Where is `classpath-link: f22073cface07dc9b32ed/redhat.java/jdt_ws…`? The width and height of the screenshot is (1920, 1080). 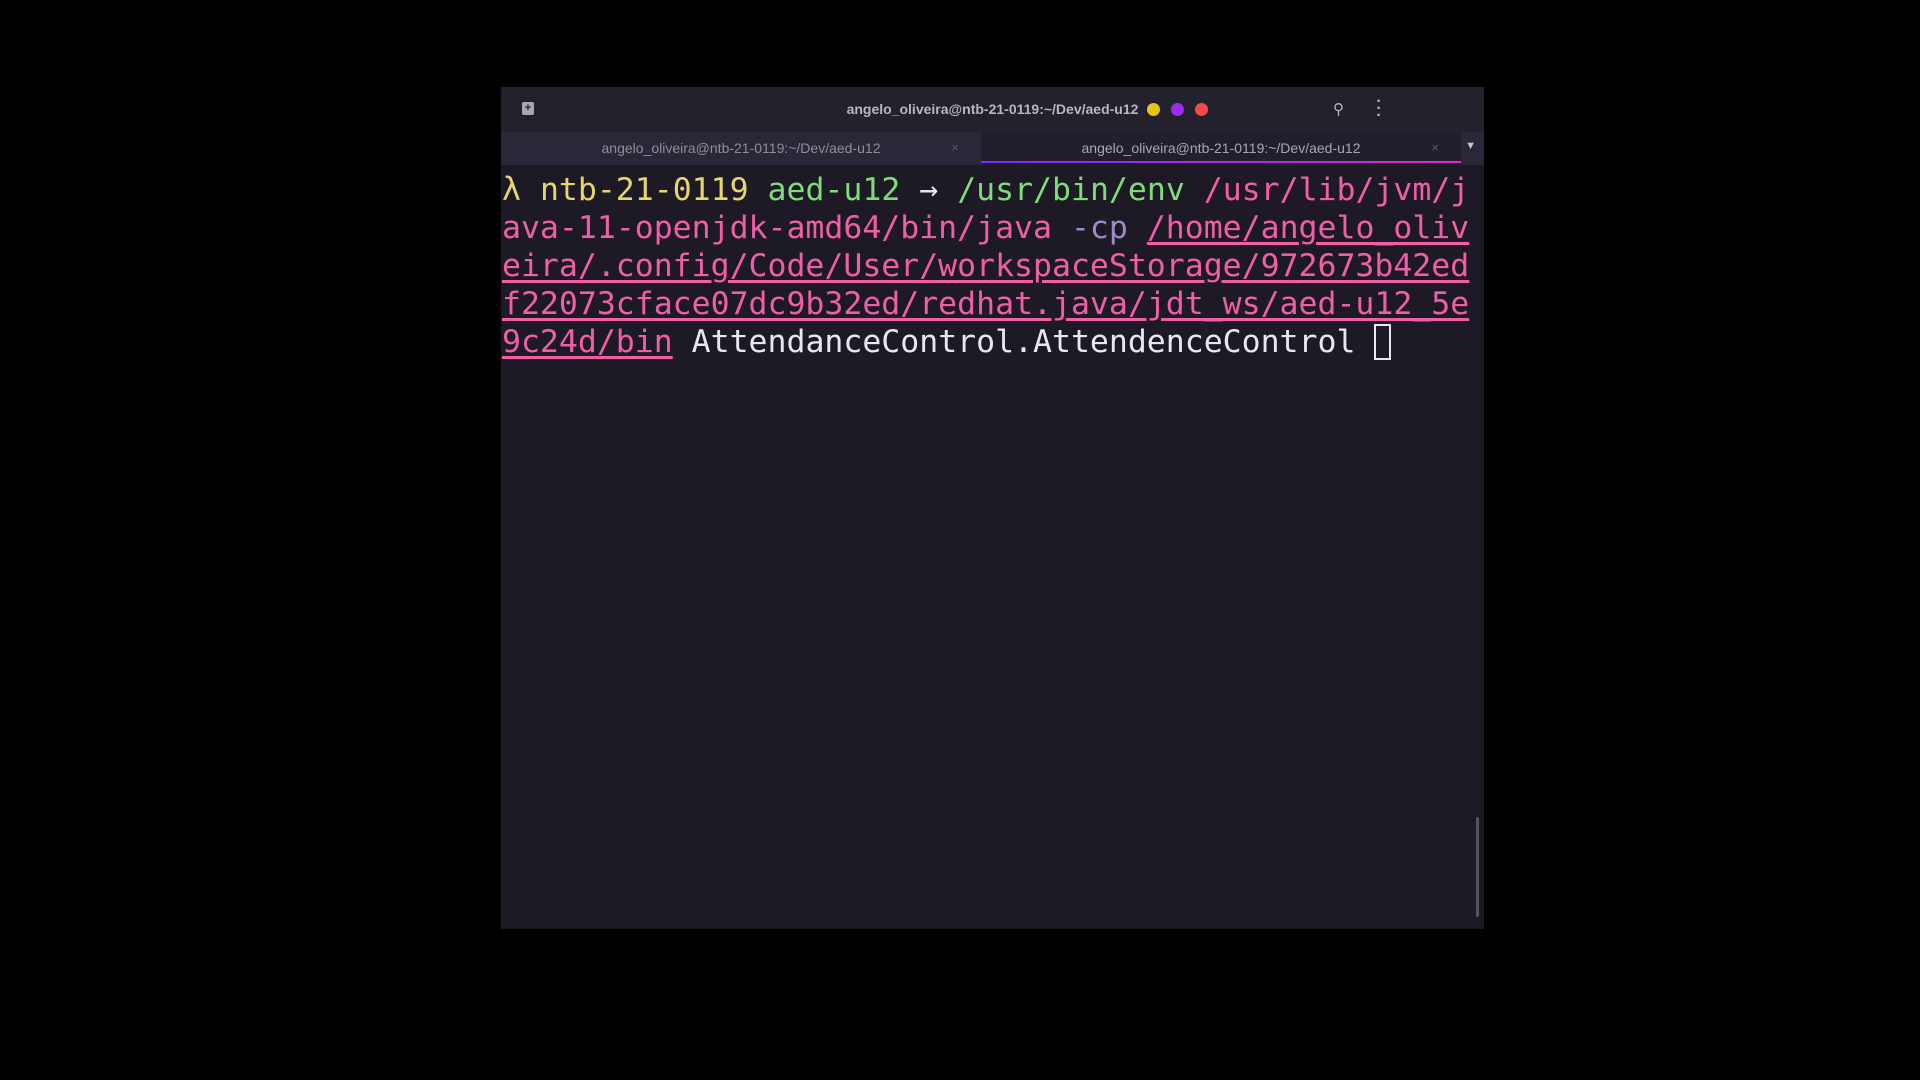 classpath-link: f22073cface07dc9b32ed/redhat.java/jdt_ws… is located at coordinates (985, 304).